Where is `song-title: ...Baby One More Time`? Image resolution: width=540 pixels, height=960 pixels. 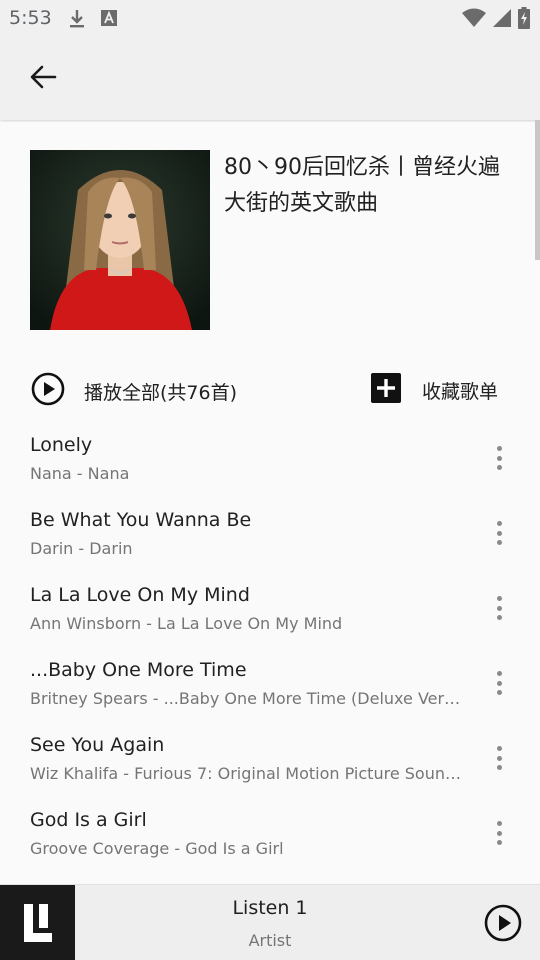 song-title: ...Baby One More Time is located at coordinates (138, 670).